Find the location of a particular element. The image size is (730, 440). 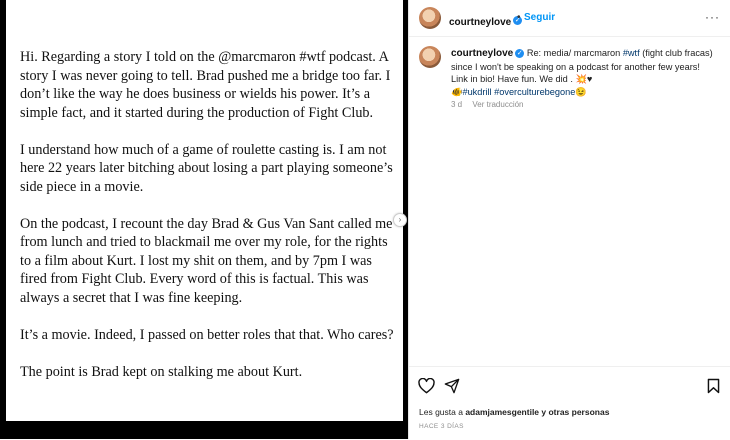

caption-text-1: Re: media/ marcmaron is located at coordinates (573, 53).